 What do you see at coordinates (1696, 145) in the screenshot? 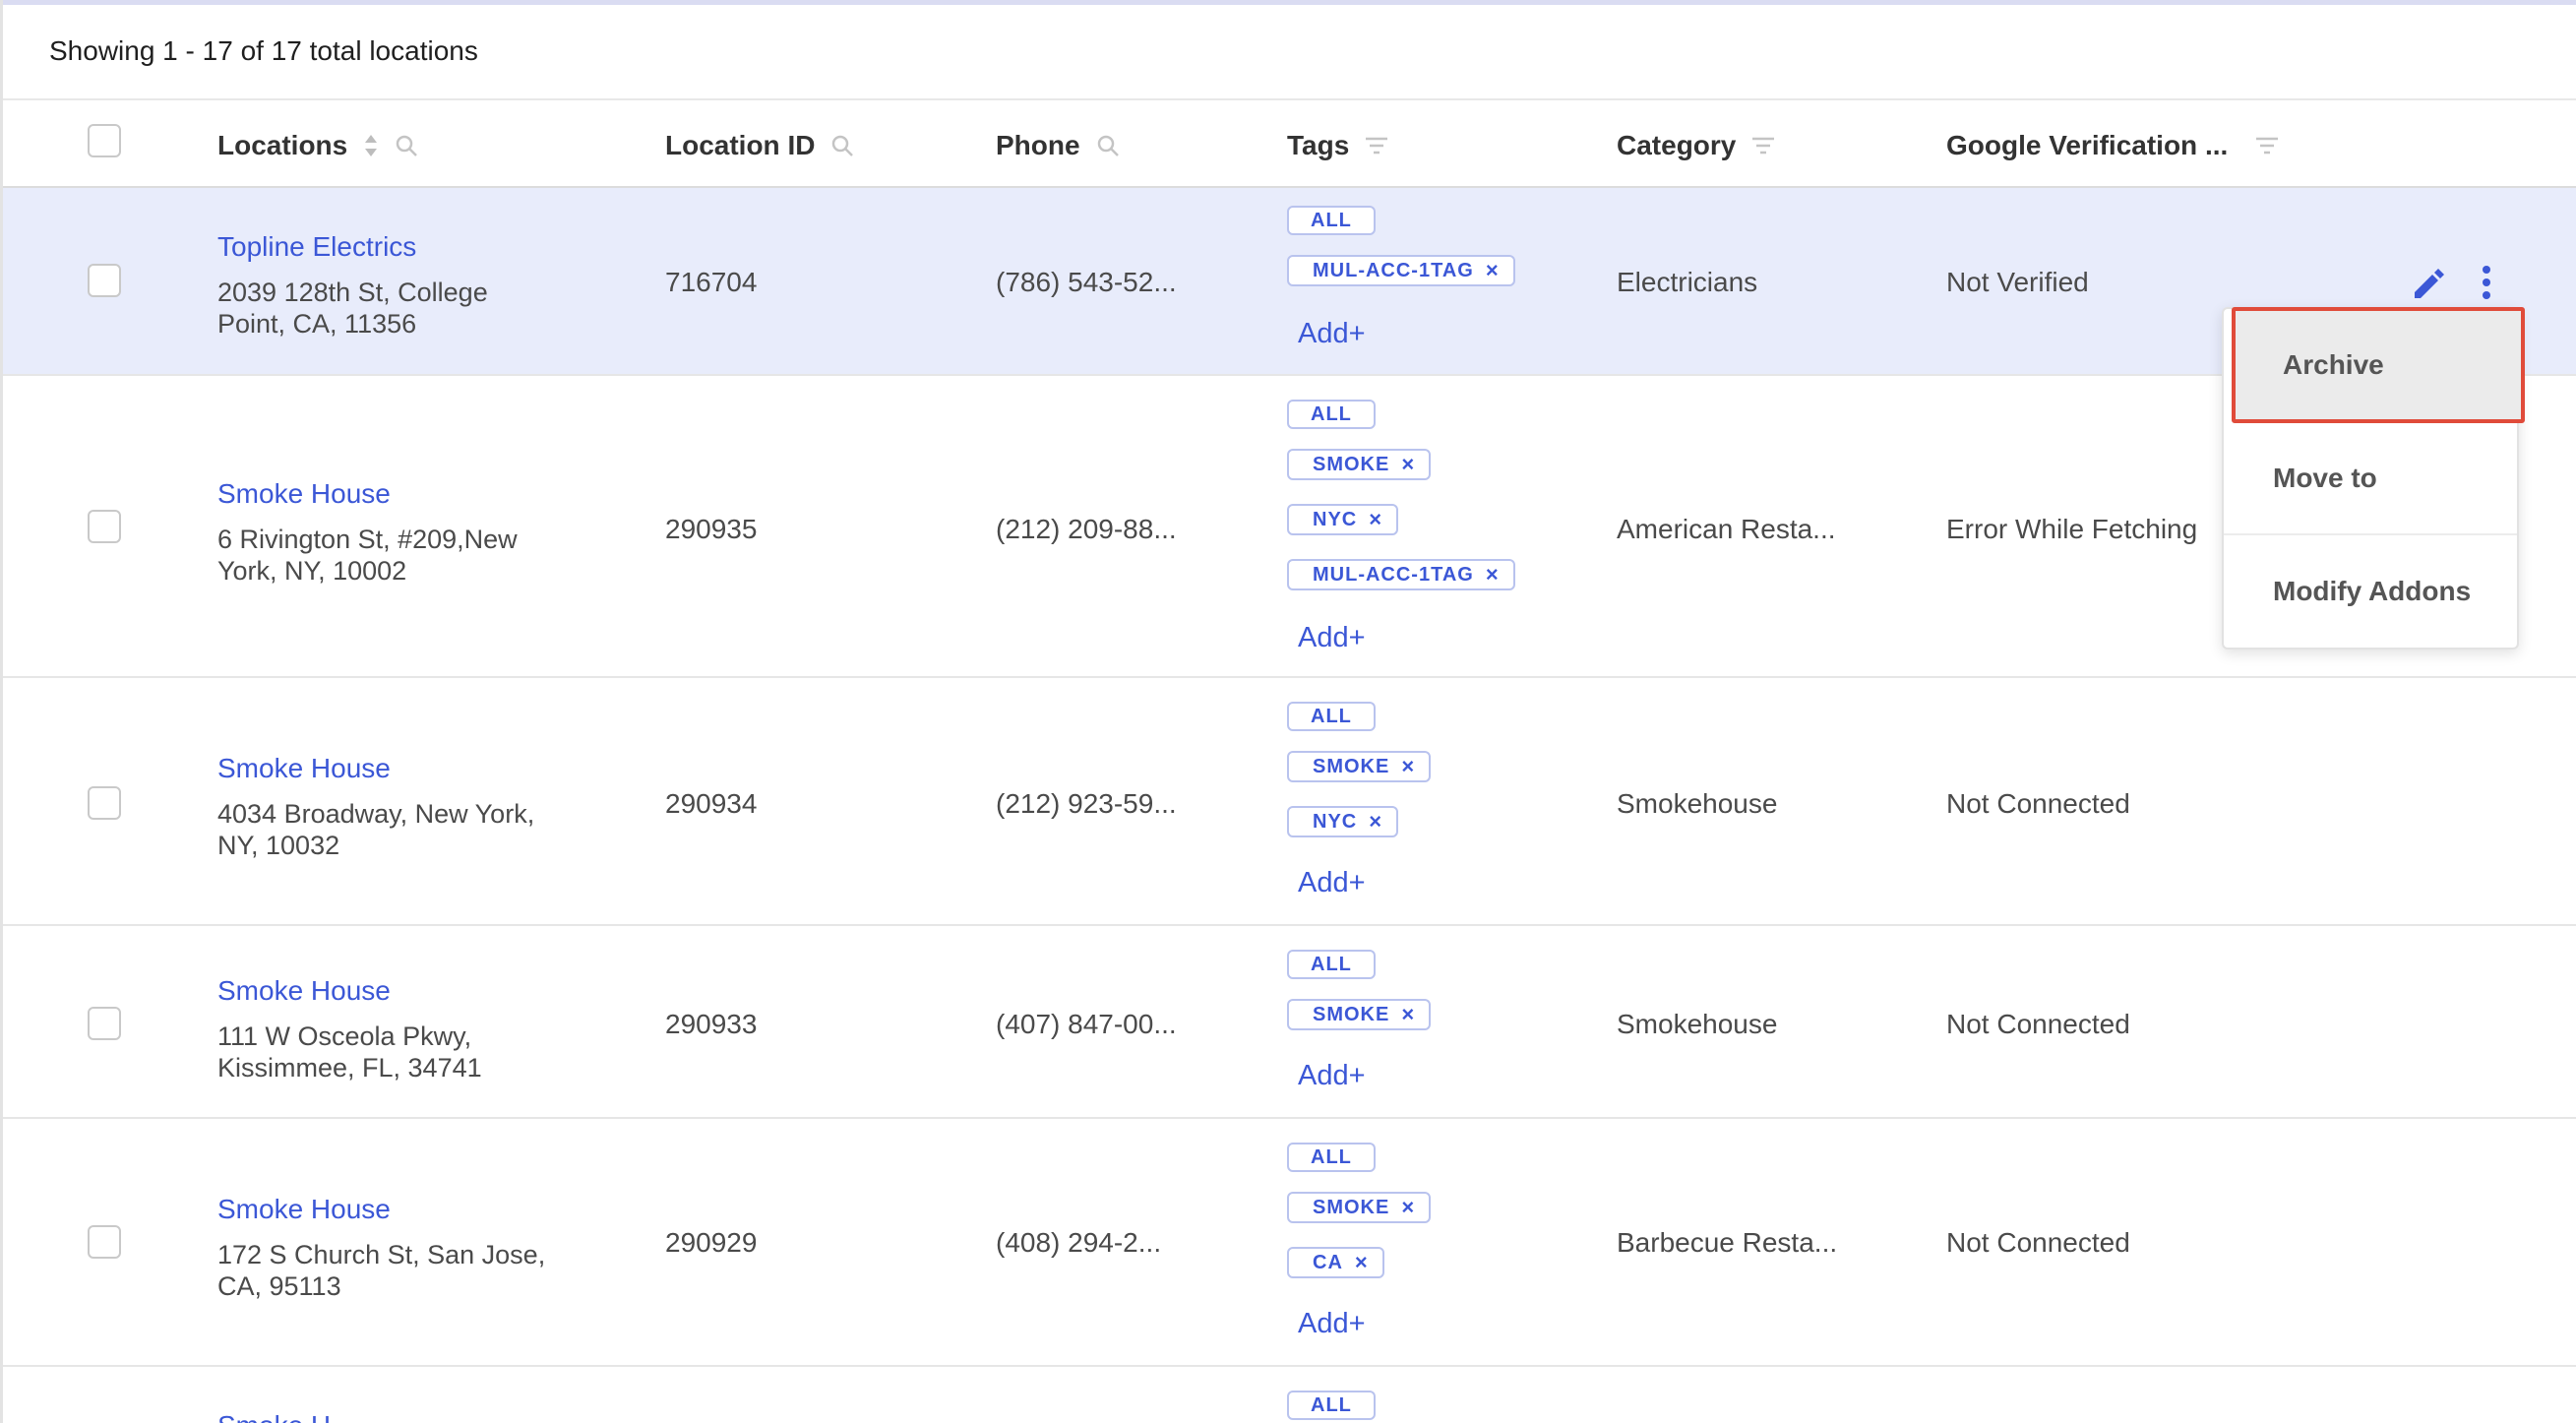
I see `column-header-category: Category` at bounding box center [1696, 145].